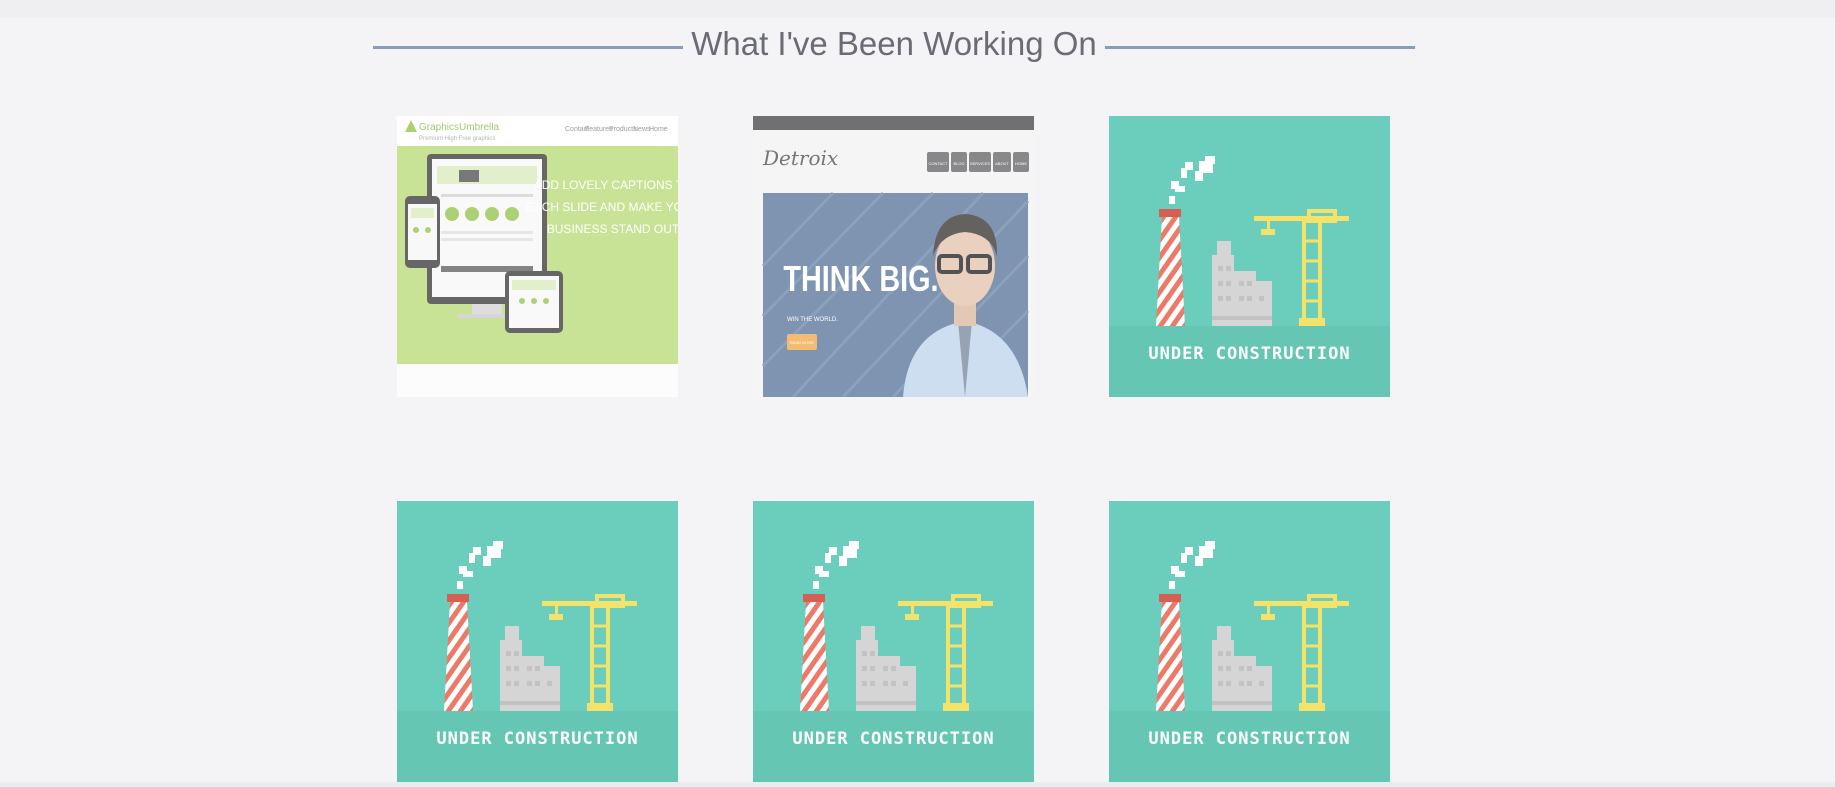 Image resolution: width=1835 pixels, height=787 pixels. What do you see at coordinates (958, 163) in the screenshot?
I see `svg-text: BLOG` at bounding box center [958, 163].